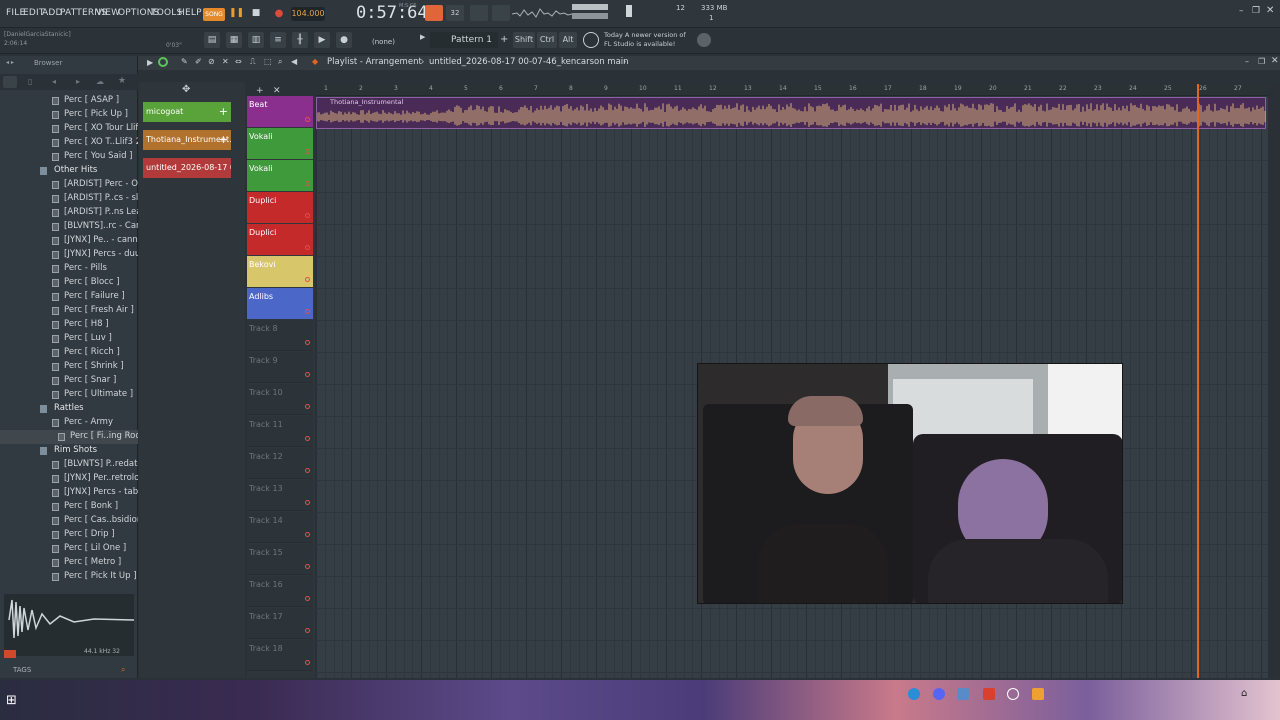 The image size is (1280, 720). Describe the element at coordinates (198, 61) in the screenshot. I see `brush-icon: ✐` at that location.